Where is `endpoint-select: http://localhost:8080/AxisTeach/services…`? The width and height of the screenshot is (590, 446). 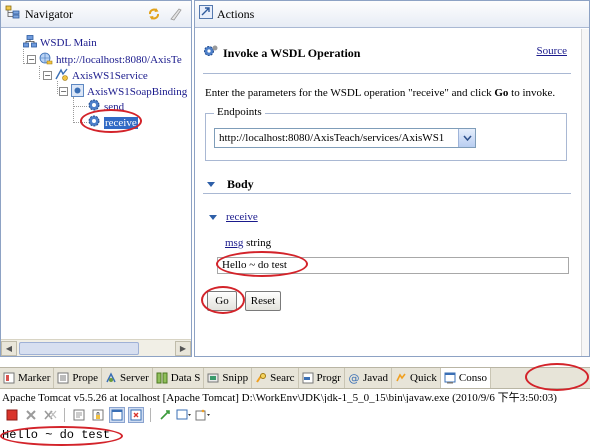
endpoint-select: http://localhost:8080/AxisTeach/services… is located at coordinates (345, 138).